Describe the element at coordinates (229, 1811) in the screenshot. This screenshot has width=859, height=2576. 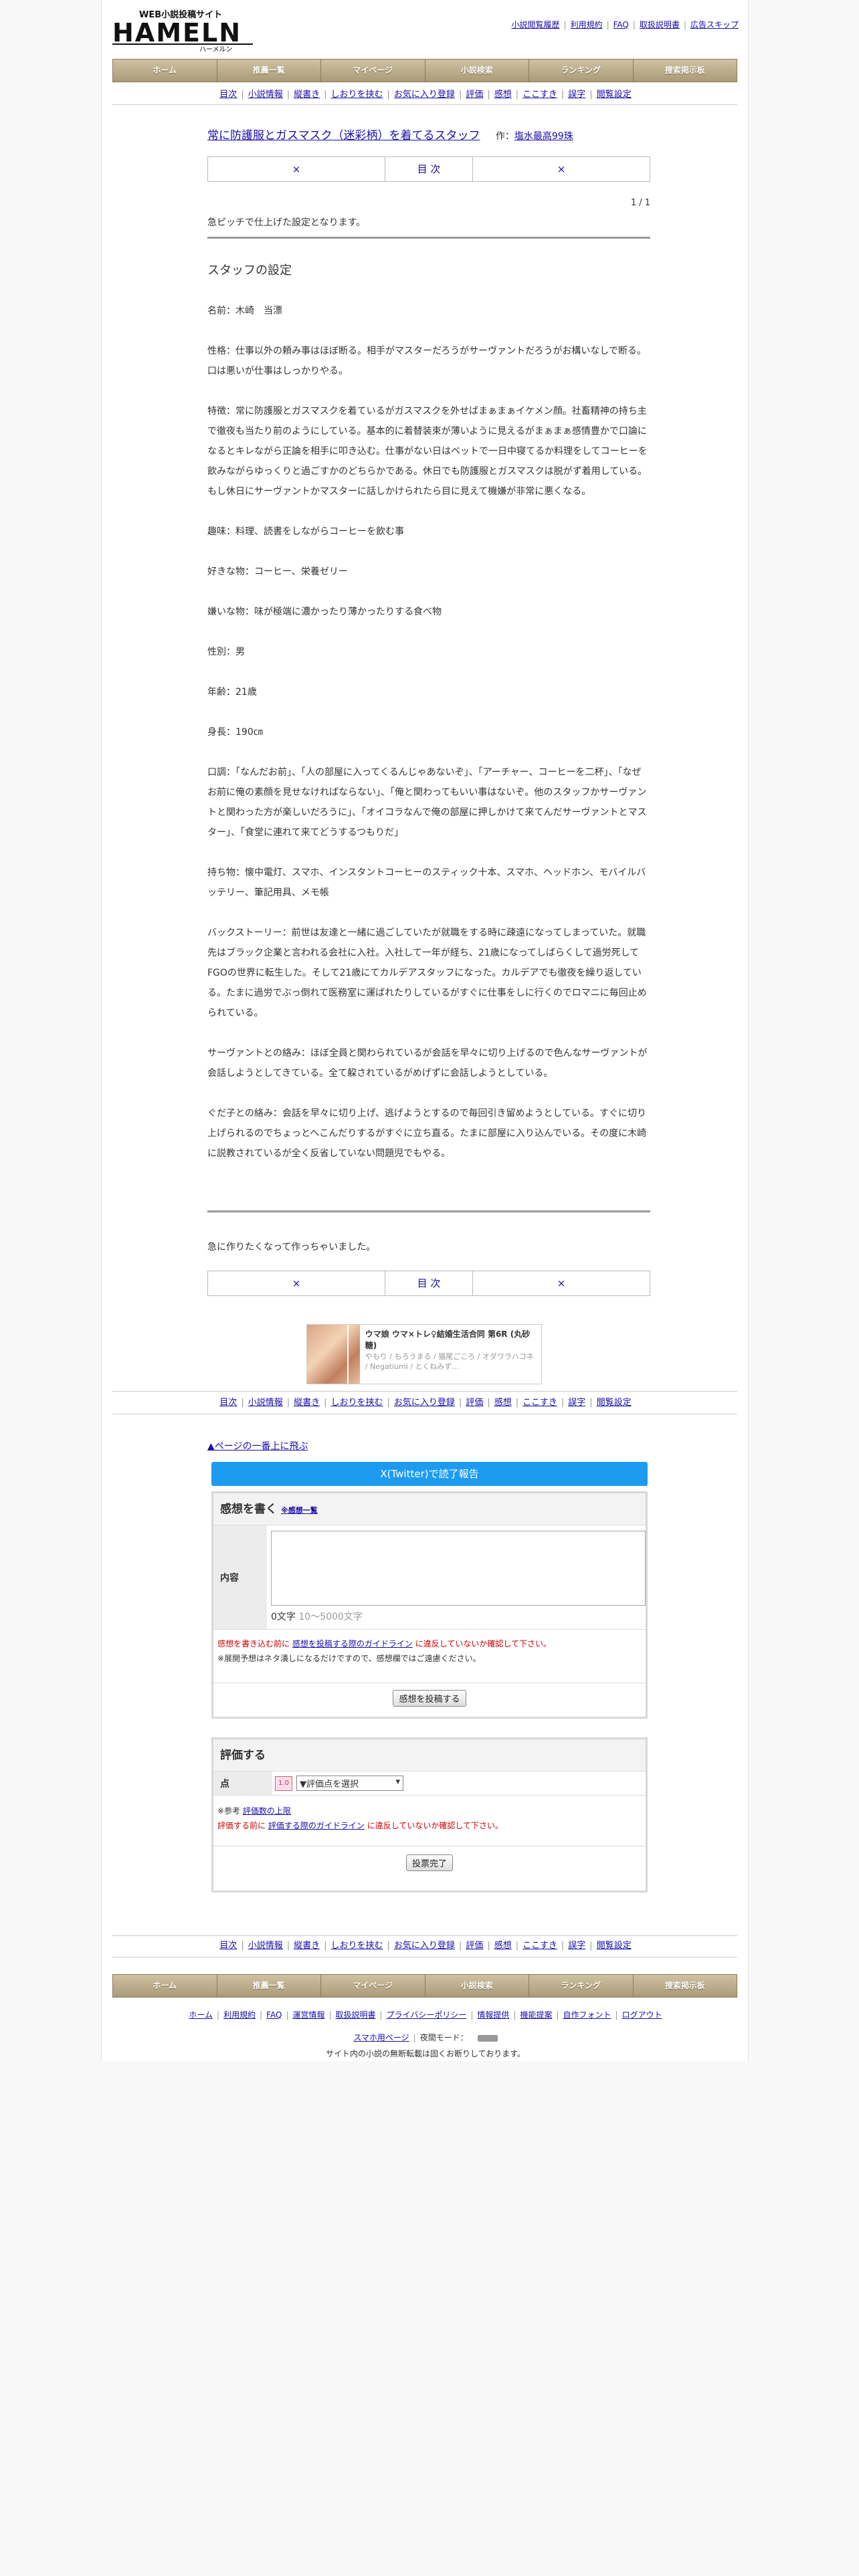
I see `rating-ref-prefix: ※参考` at that location.